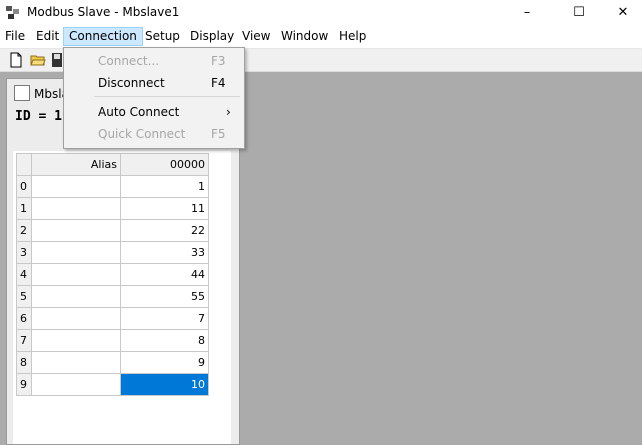 This screenshot has width=642, height=445. Describe the element at coordinates (24, 340) in the screenshot. I see `row-index: 7` at that location.